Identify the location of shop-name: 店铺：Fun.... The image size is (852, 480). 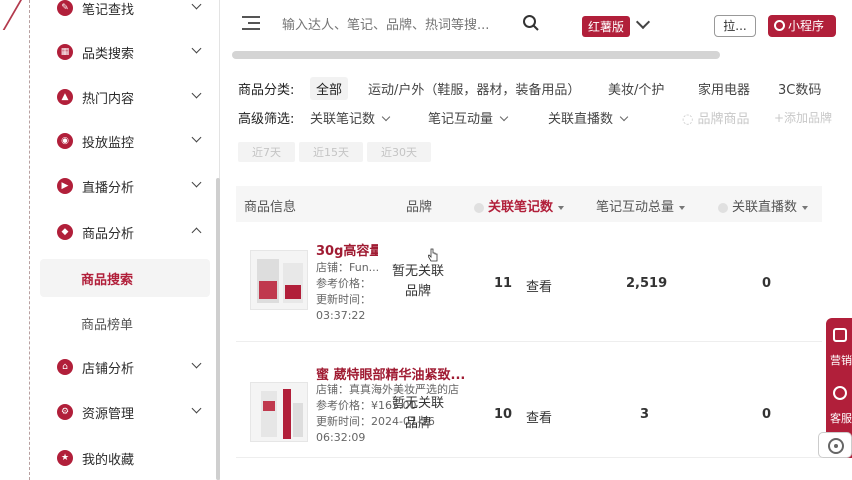
(348, 267).